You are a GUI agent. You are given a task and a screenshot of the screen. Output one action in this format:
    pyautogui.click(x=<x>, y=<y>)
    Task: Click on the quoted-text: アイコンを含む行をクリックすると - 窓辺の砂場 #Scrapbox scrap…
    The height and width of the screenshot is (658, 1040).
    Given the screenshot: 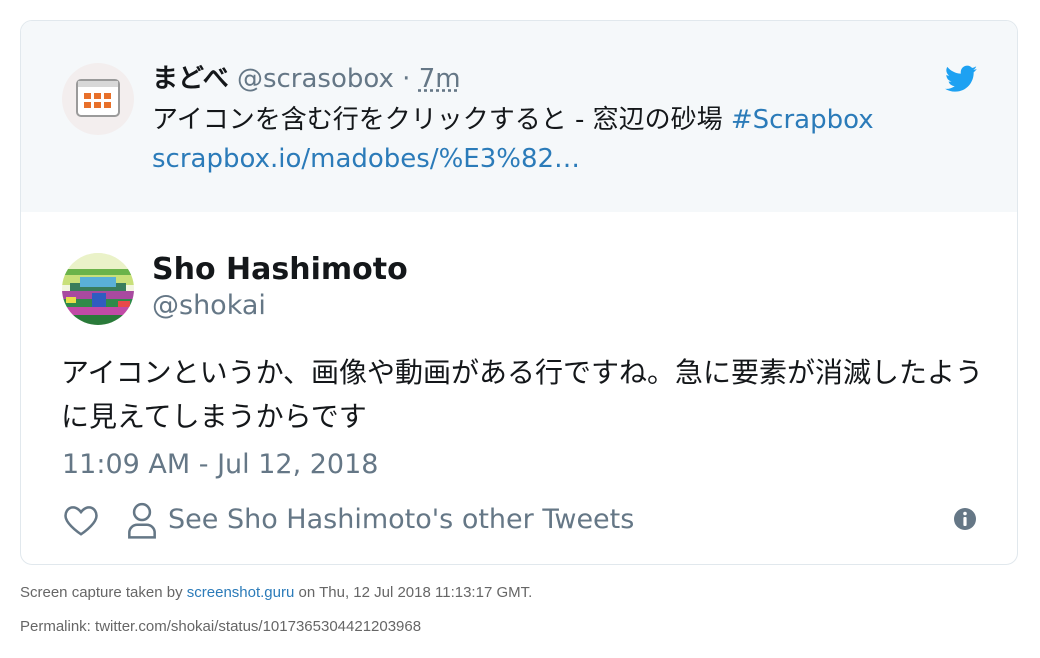 What is the action you would take?
    pyautogui.click(x=513, y=140)
    